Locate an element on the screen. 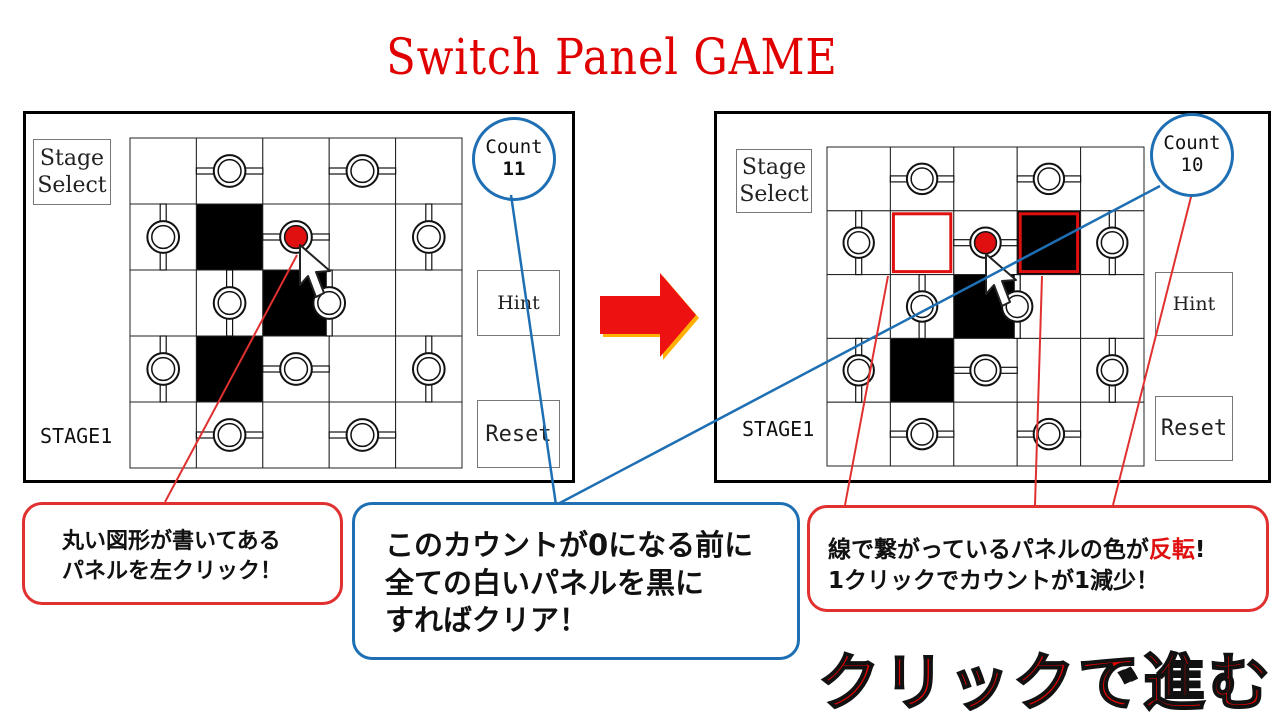 This screenshot has height=722, width=1280. note-click-panel: 丸い図形が書いてある パネルを左クリック！ is located at coordinates (182, 553).